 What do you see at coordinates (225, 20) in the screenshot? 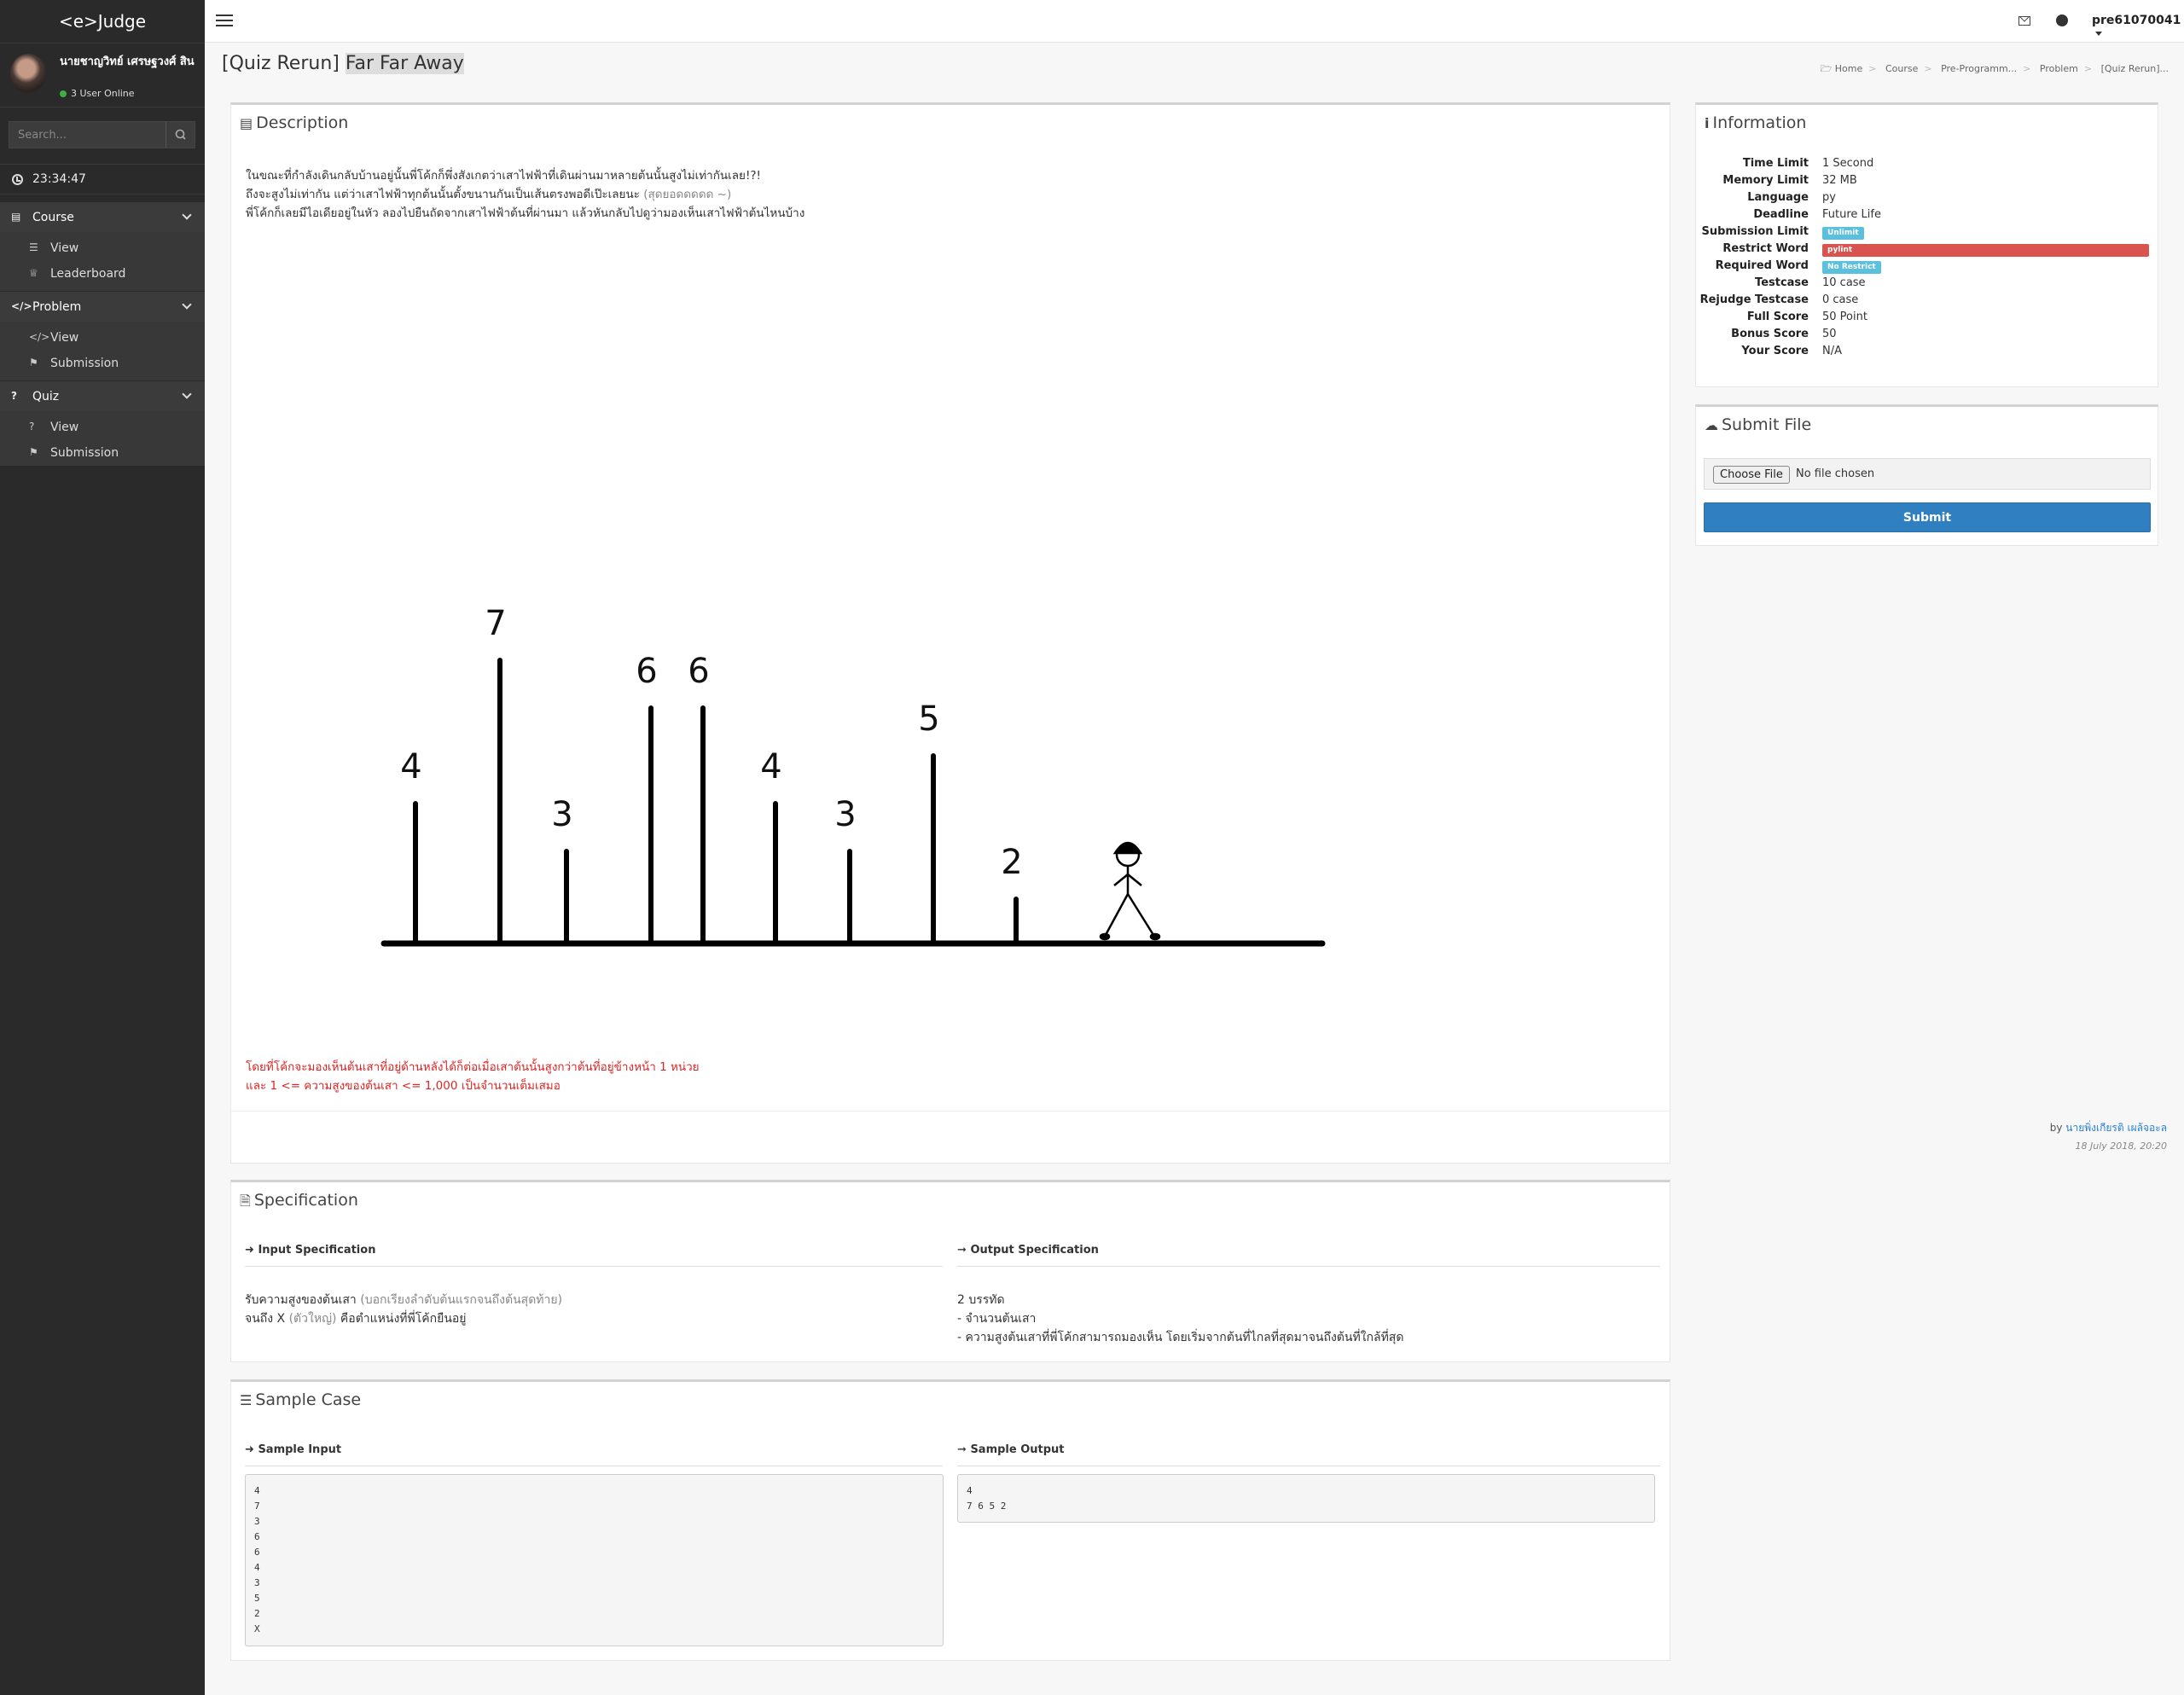
I see `menu-toggle-icon` at bounding box center [225, 20].